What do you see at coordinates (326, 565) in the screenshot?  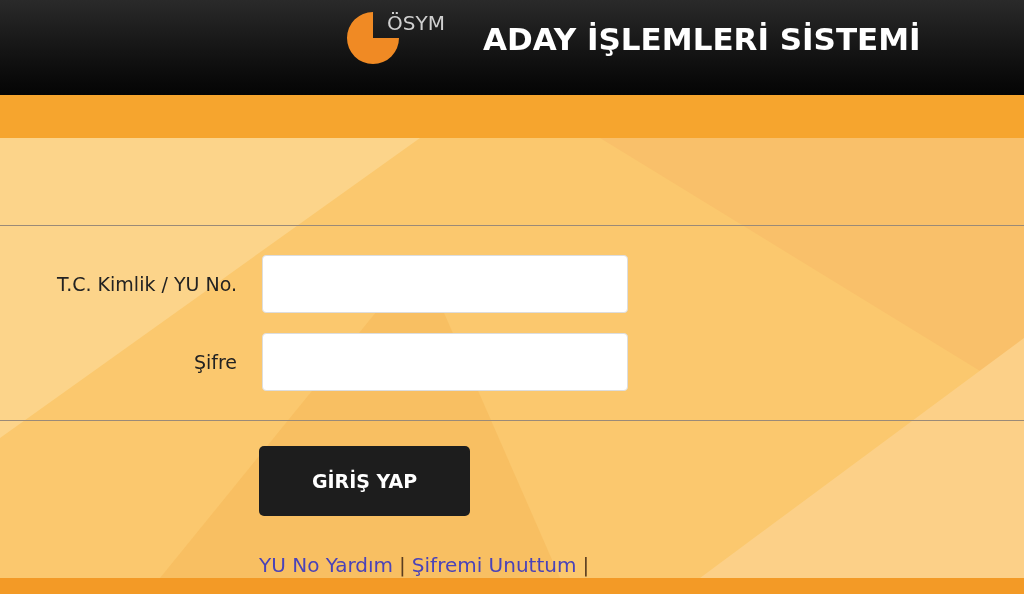 I see `help-link: YU No Yardım` at bounding box center [326, 565].